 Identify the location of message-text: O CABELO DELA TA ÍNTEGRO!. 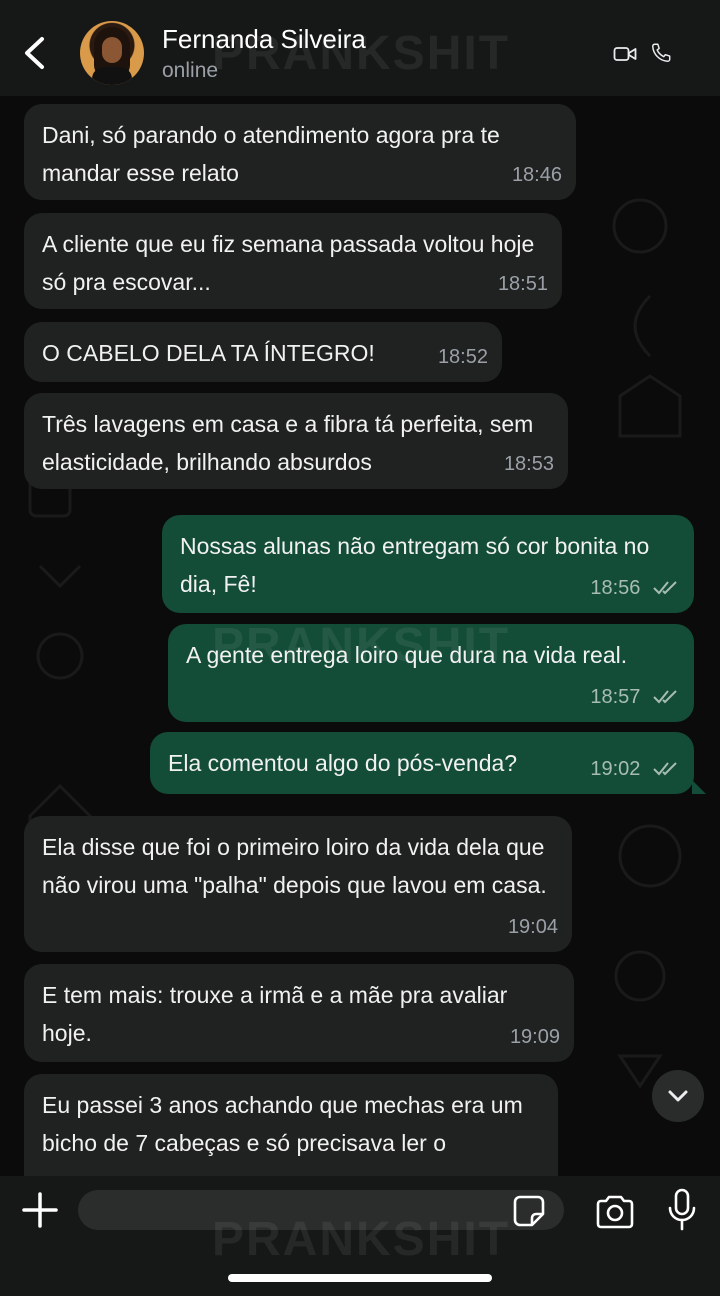
(208, 353).